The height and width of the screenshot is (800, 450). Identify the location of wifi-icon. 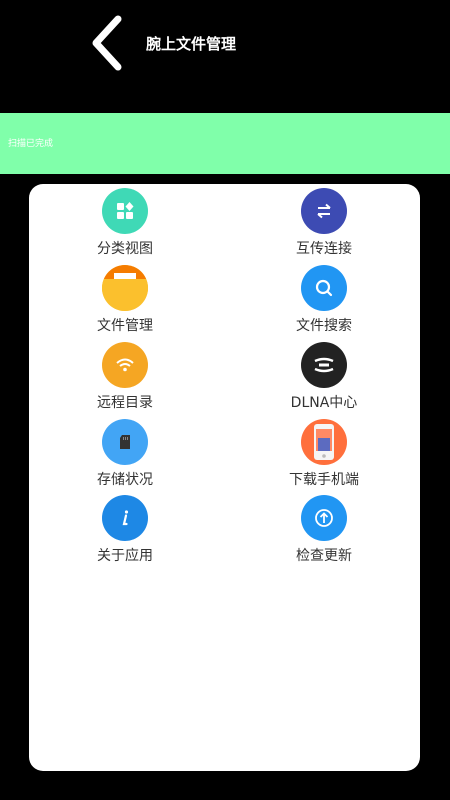
(125, 365).